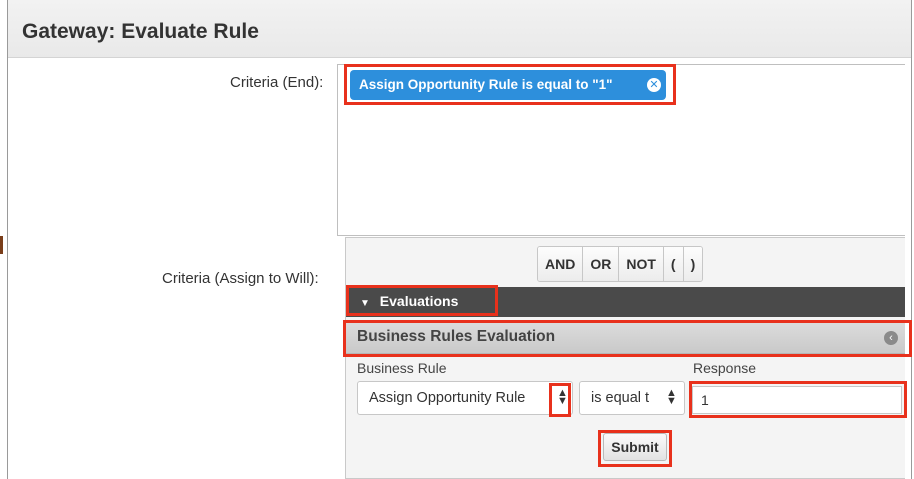 Image resolution: width=914 pixels, height=479 pixels. I want to click on open-paren-button: (, so click(673, 264).